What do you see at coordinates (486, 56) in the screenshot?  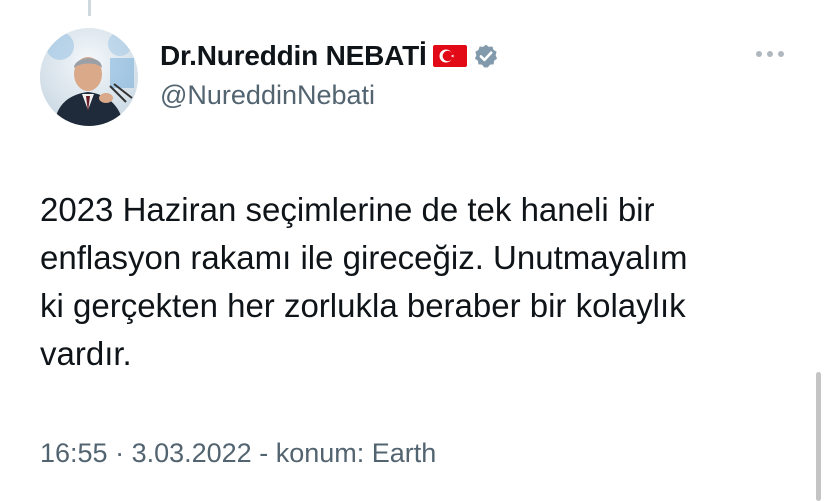 I see `verified-badge-icon` at bounding box center [486, 56].